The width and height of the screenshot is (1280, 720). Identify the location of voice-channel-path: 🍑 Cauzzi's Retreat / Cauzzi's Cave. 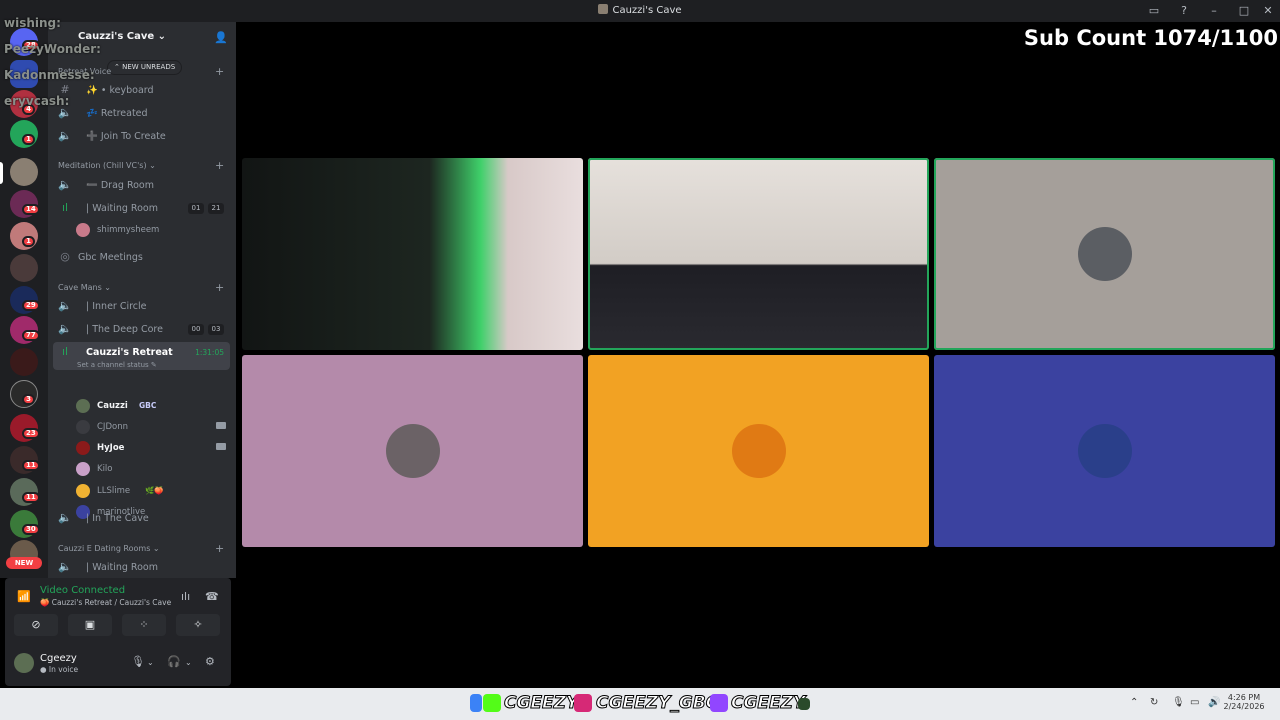
(105, 602).